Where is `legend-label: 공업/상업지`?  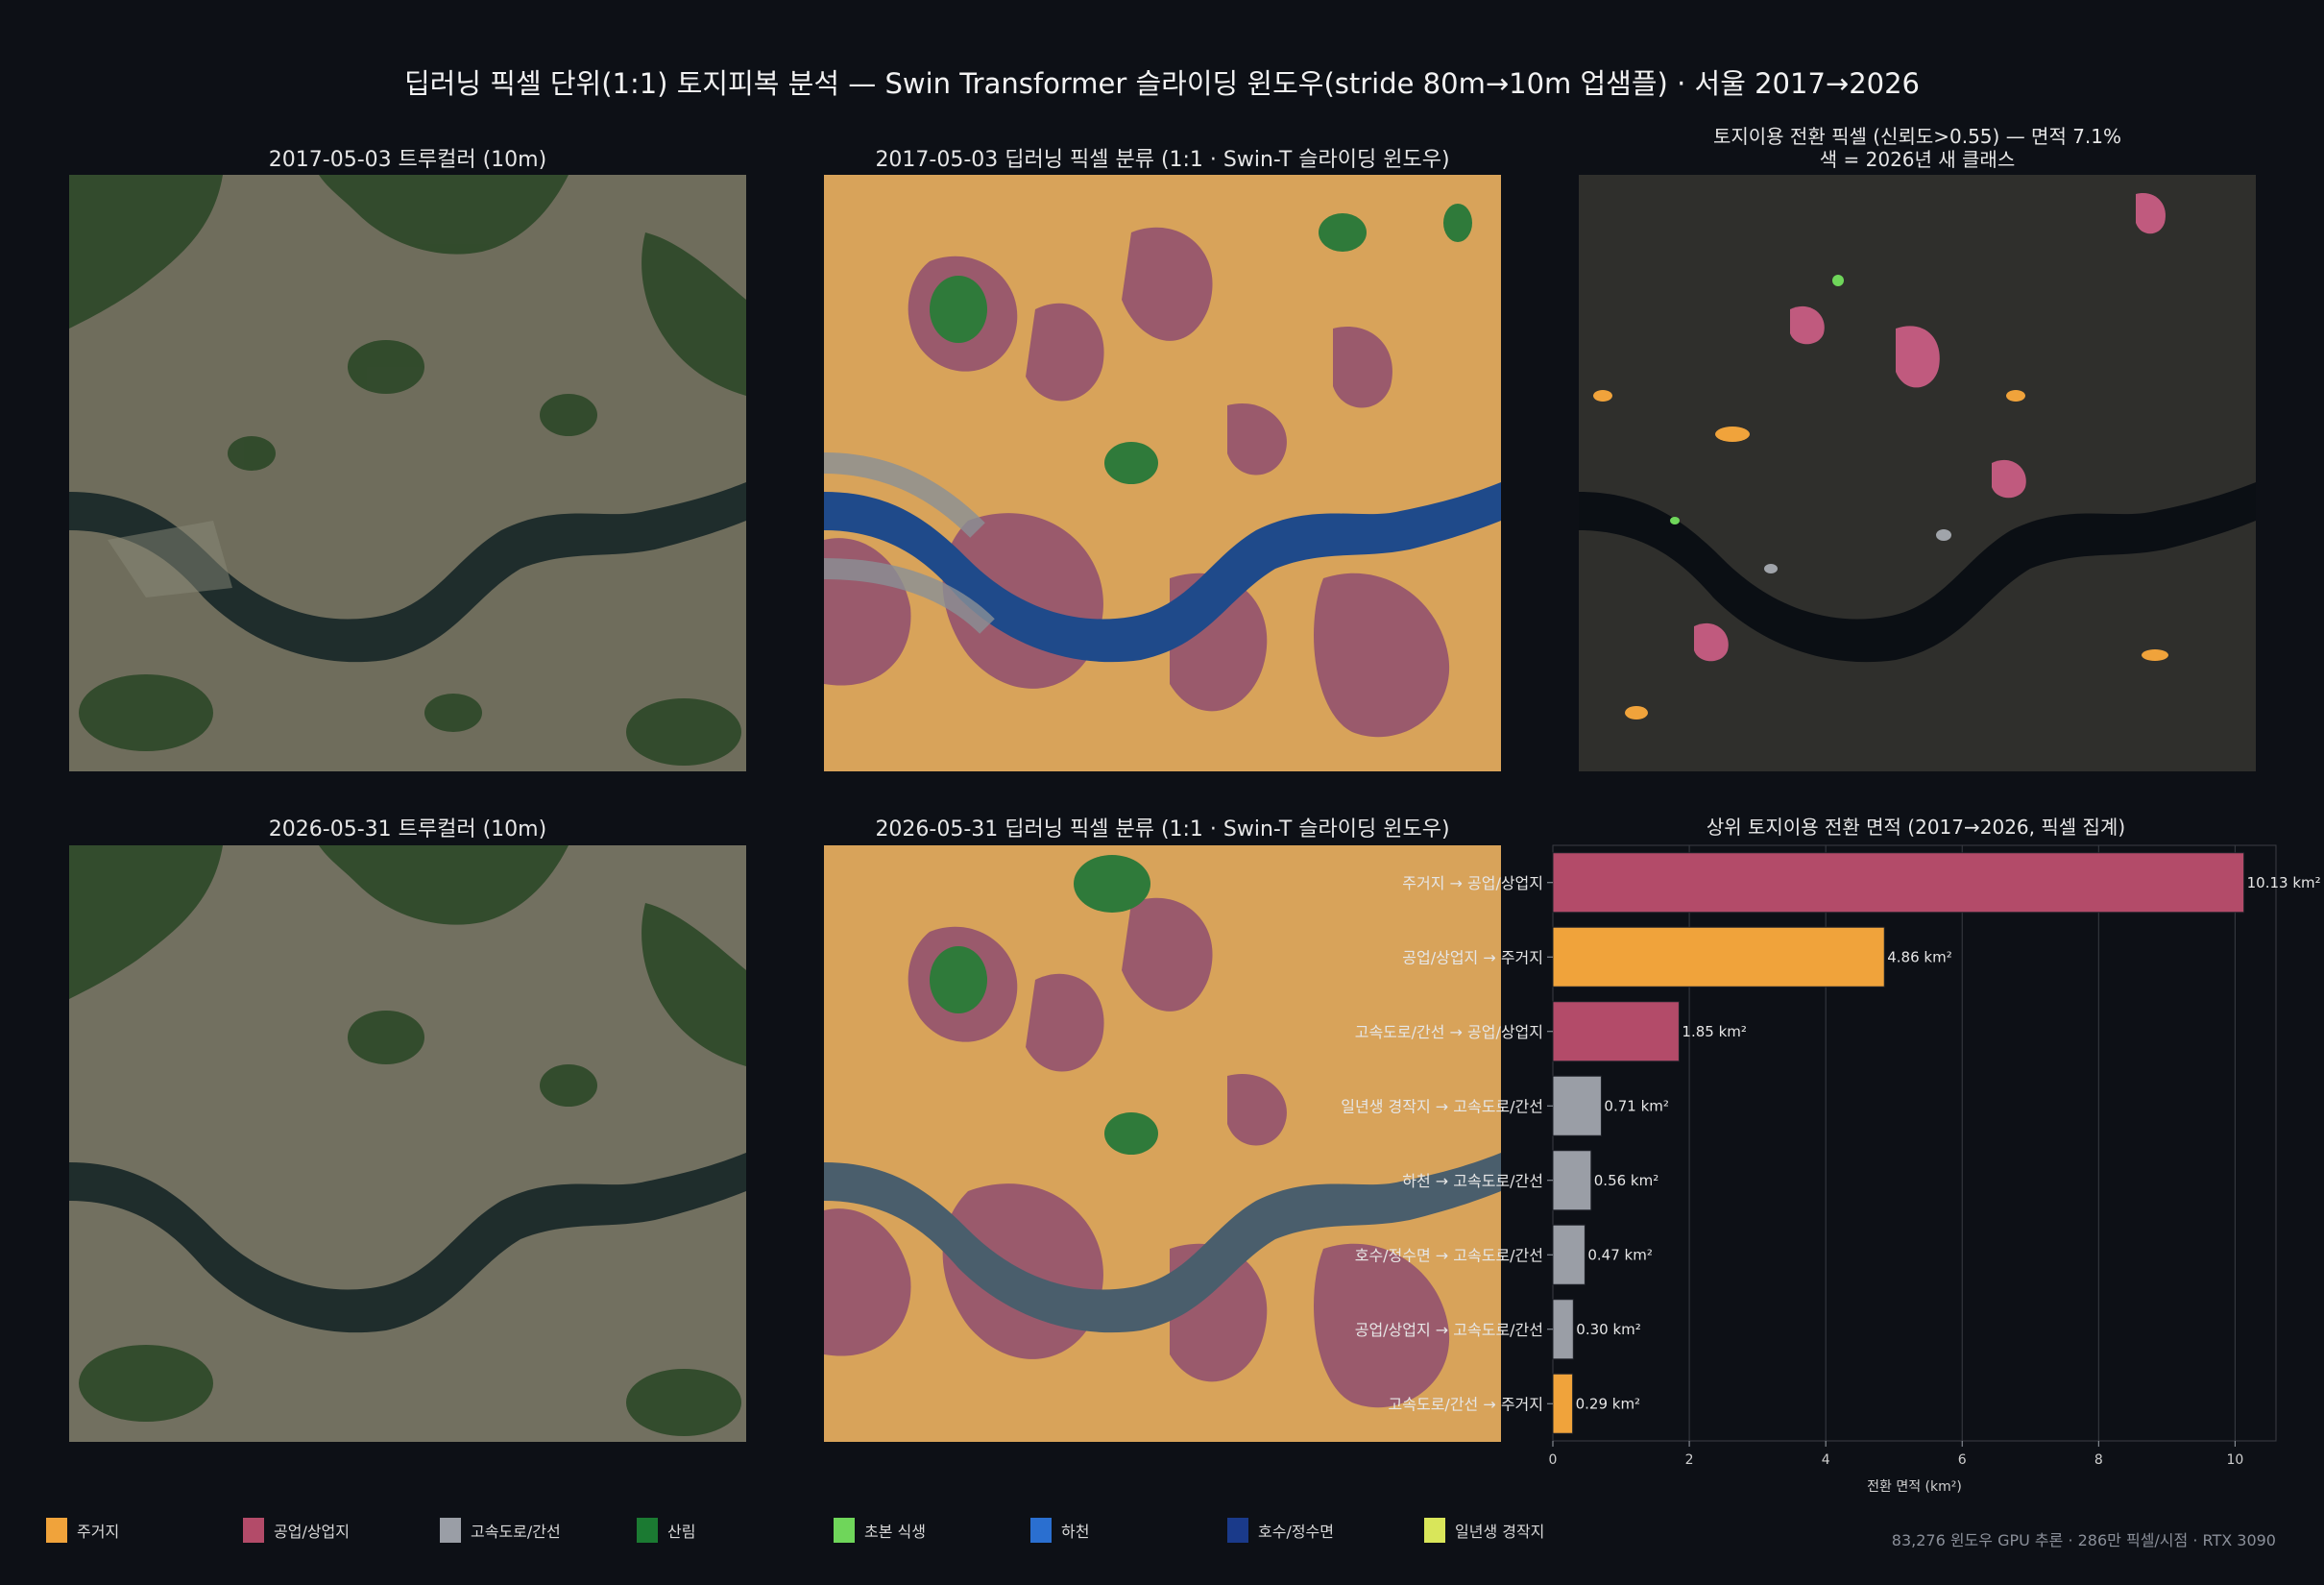
legend-label: 공업/상업지 is located at coordinates (312, 1532).